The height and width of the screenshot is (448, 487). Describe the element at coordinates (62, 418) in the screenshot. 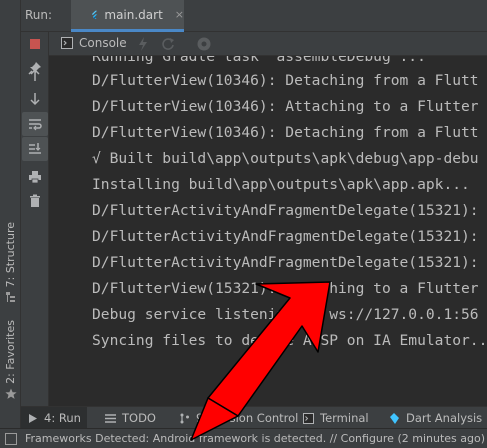

I see `tab-run-label: 4: Run` at that location.